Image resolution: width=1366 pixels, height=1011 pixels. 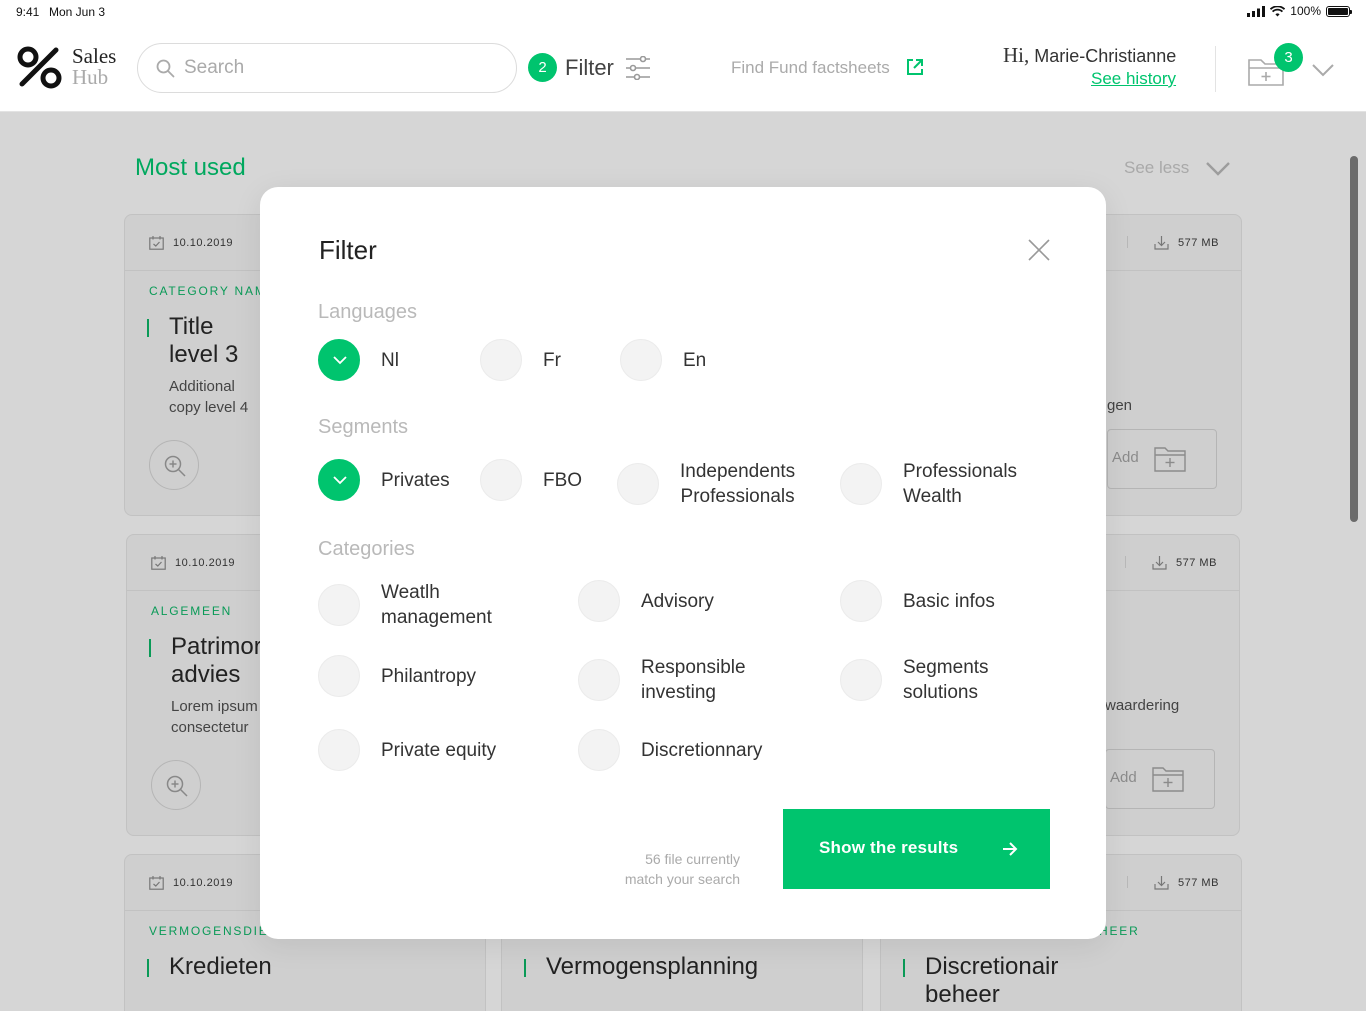 What do you see at coordinates (339, 480) in the screenshot?
I see `segment-radio-privates` at bounding box center [339, 480].